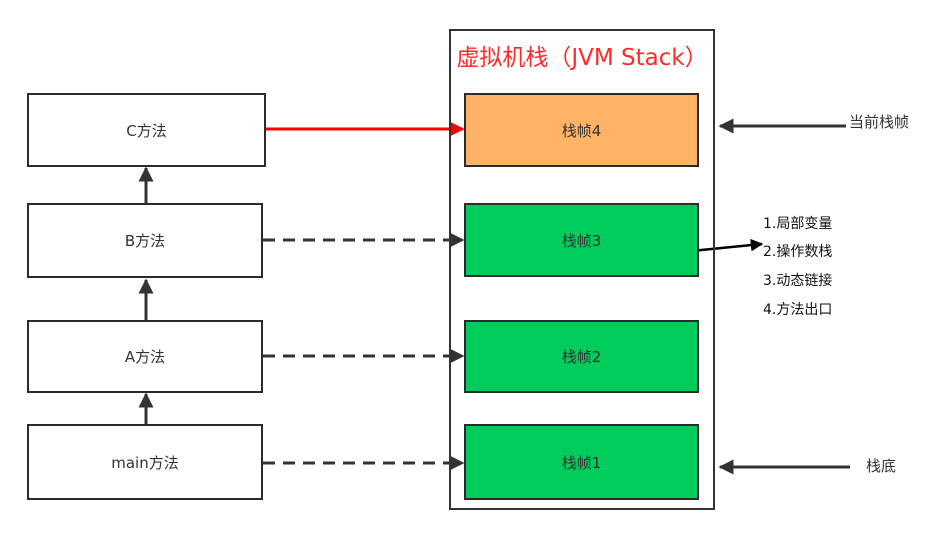 This screenshot has height=535, width=937. What do you see at coordinates (582, 58) in the screenshot?
I see `jvm-stack-title: 虚拟机栈（JVM Stack）` at bounding box center [582, 58].